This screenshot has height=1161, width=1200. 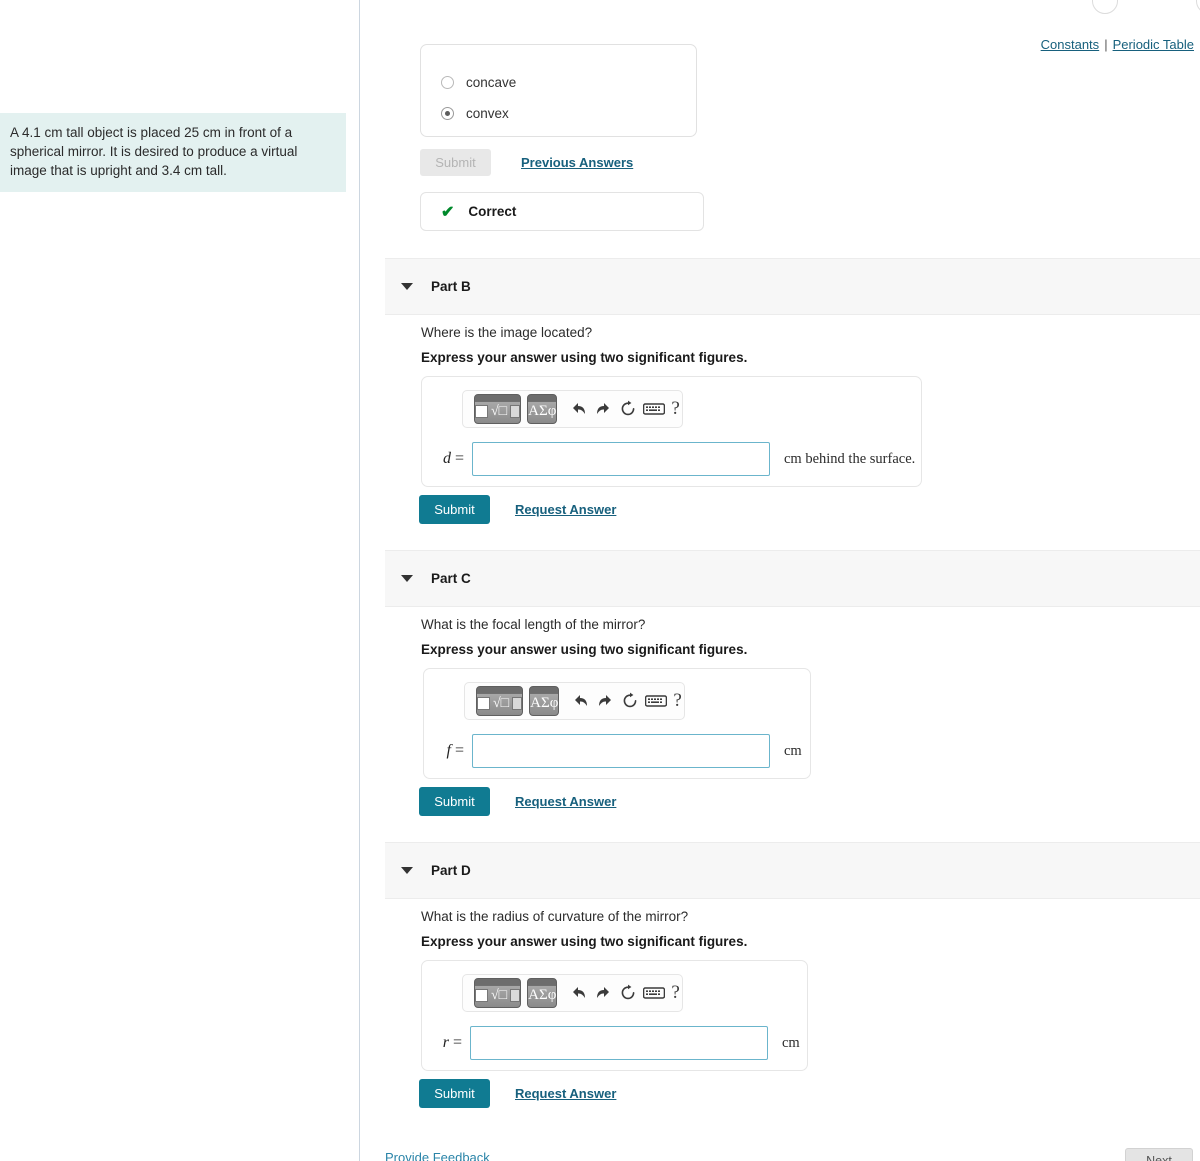 I want to click on part-b-mathbar: √□ ΑΣφ ?, so click(x=572, y=409).